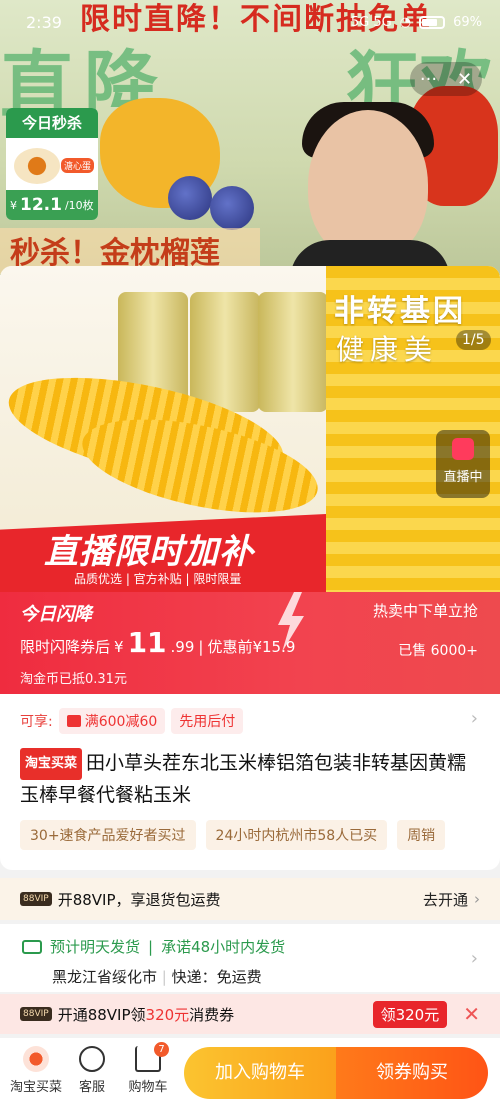 The image size is (500, 1111). What do you see at coordinates (52, 123) in the screenshot?
I see `seckill-title: 今日秒杀` at bounding box center [52, 123].